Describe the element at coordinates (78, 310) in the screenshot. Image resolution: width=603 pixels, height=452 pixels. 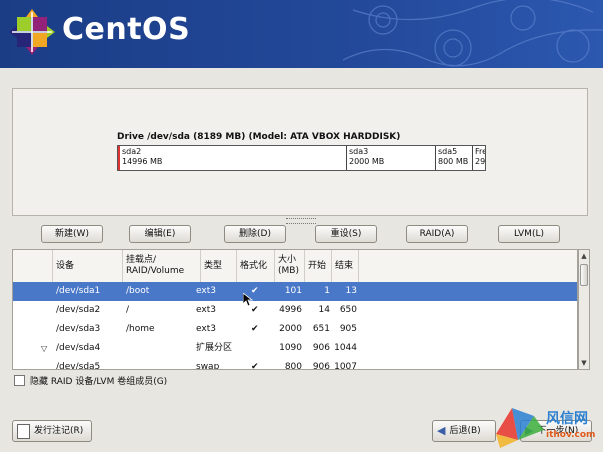
I see `cell-device: /dev/sda2` at that location.